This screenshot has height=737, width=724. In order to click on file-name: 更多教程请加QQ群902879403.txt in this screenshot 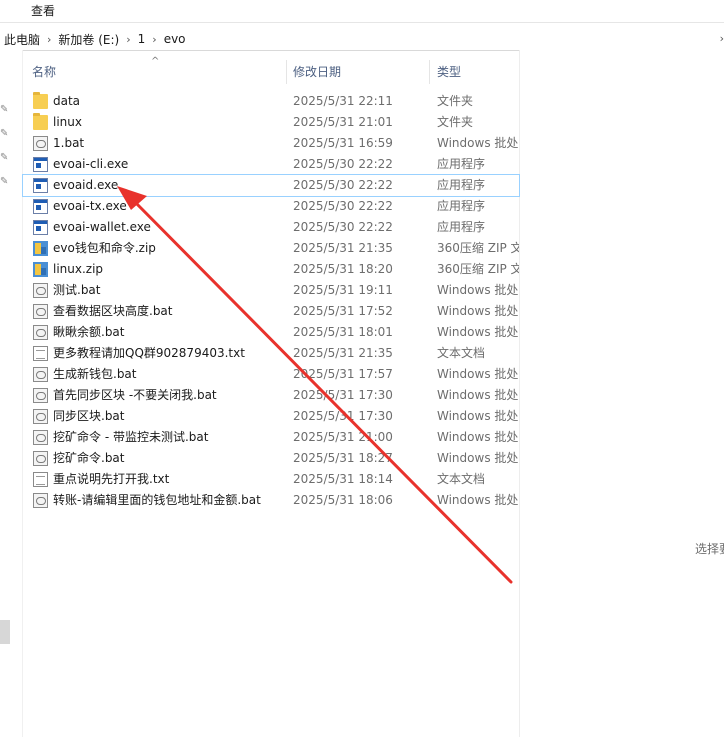, I will do `click(149, 353)`.